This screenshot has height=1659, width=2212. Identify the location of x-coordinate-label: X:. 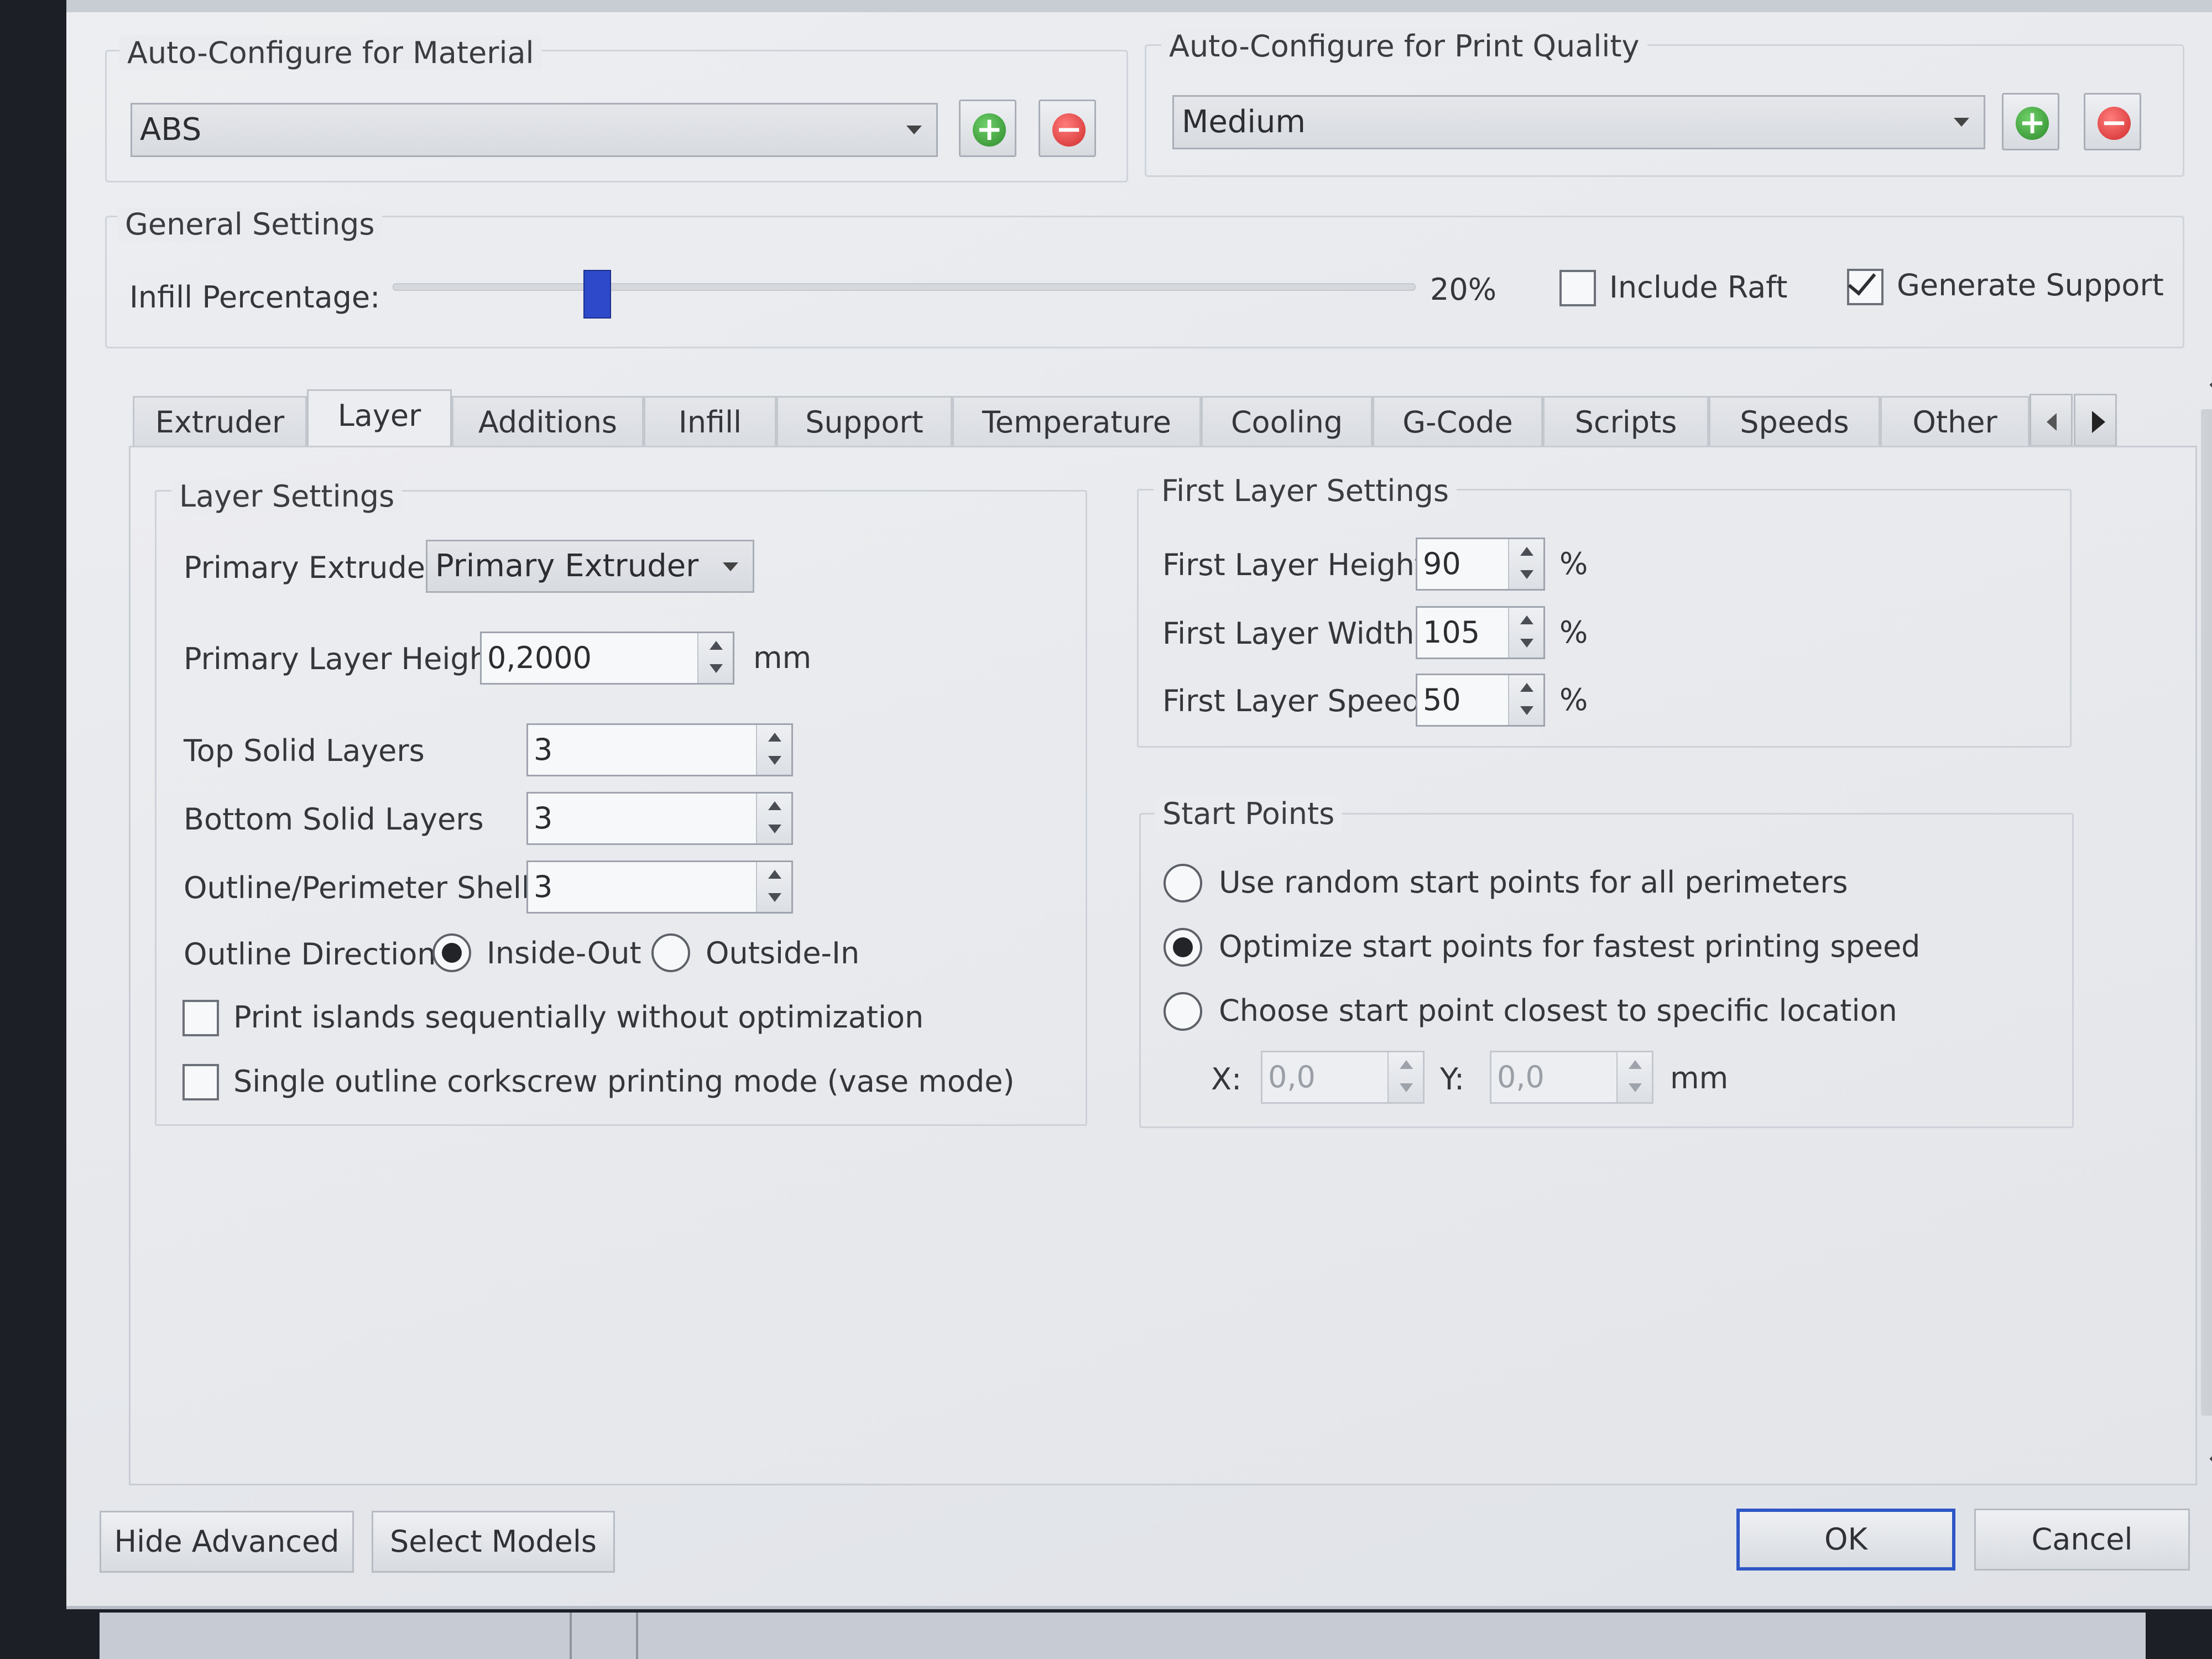
(1227, 1080).